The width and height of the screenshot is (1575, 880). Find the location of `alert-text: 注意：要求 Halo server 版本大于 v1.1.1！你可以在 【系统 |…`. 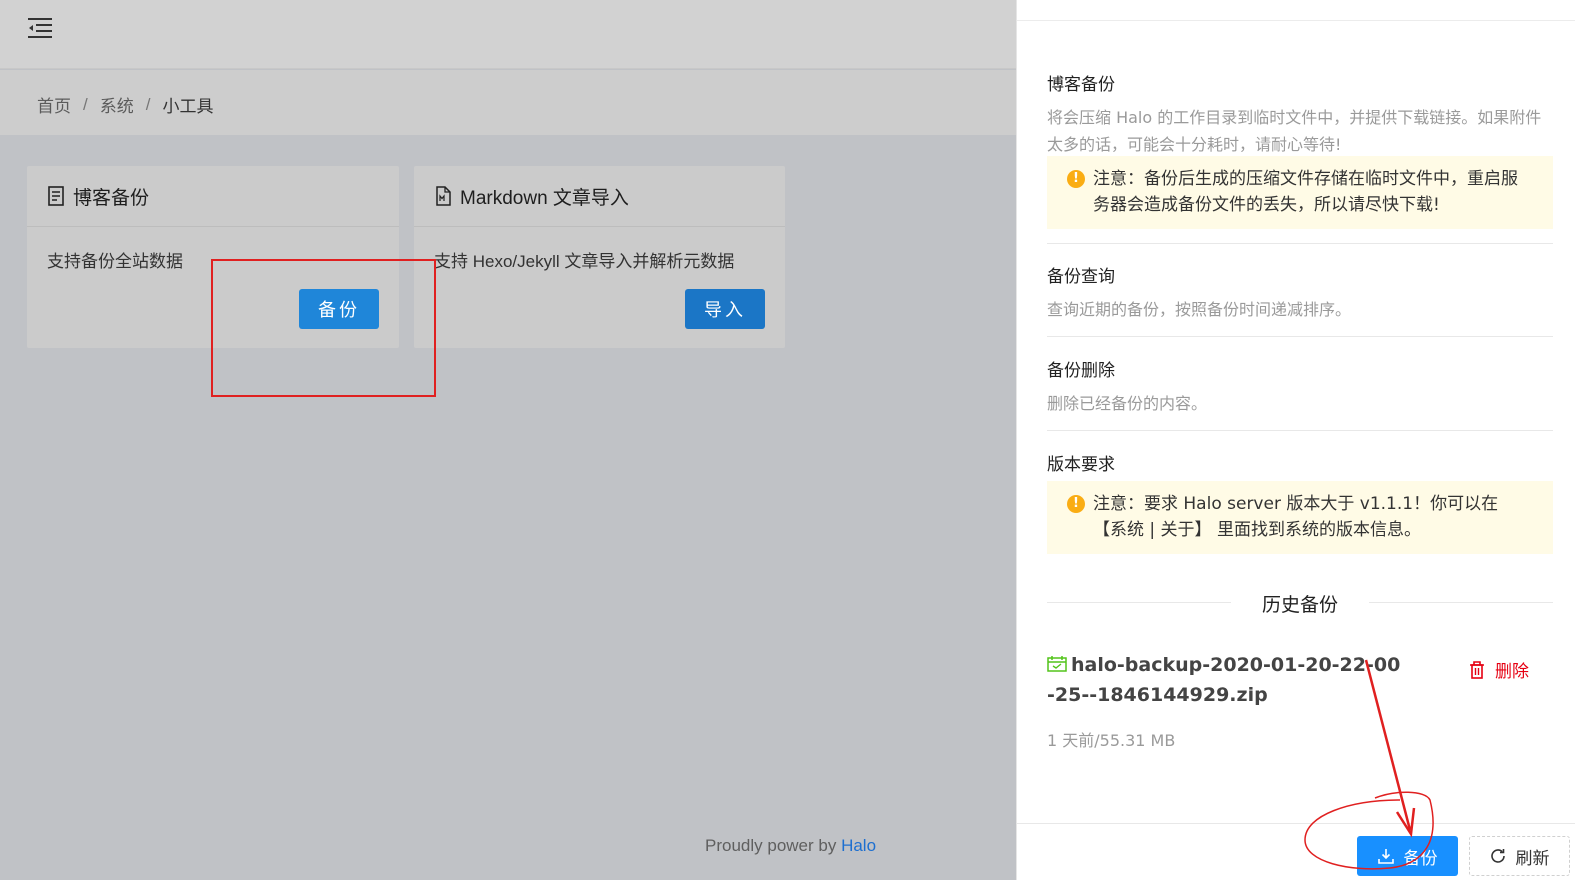

alert-text: 注意：要求 Halo server 版本大于 v1.1.1！你可以在 【系统 |… is located at coordinates (1296, 517).